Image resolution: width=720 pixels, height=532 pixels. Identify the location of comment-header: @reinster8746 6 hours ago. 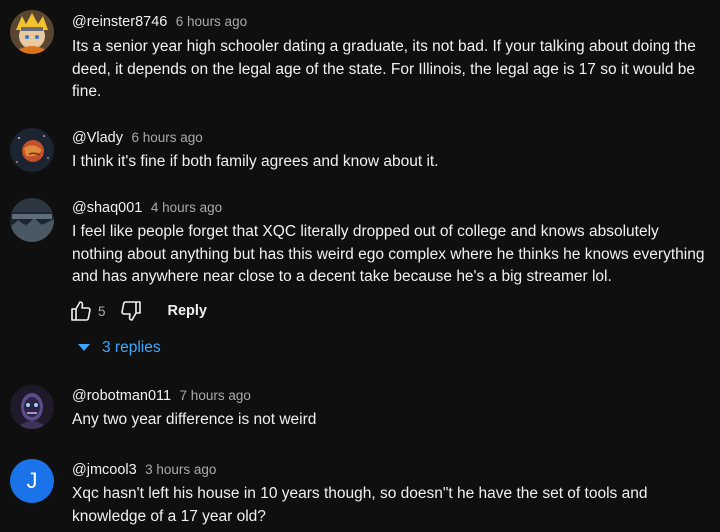
(159, 22).